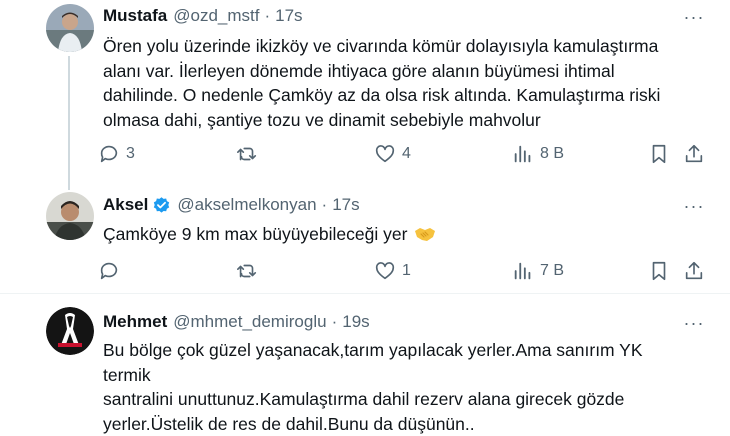  What do you see at coordinates (406, 154) in the screenshot?
I see `like-count: 4` at bounding box center [406, 154].